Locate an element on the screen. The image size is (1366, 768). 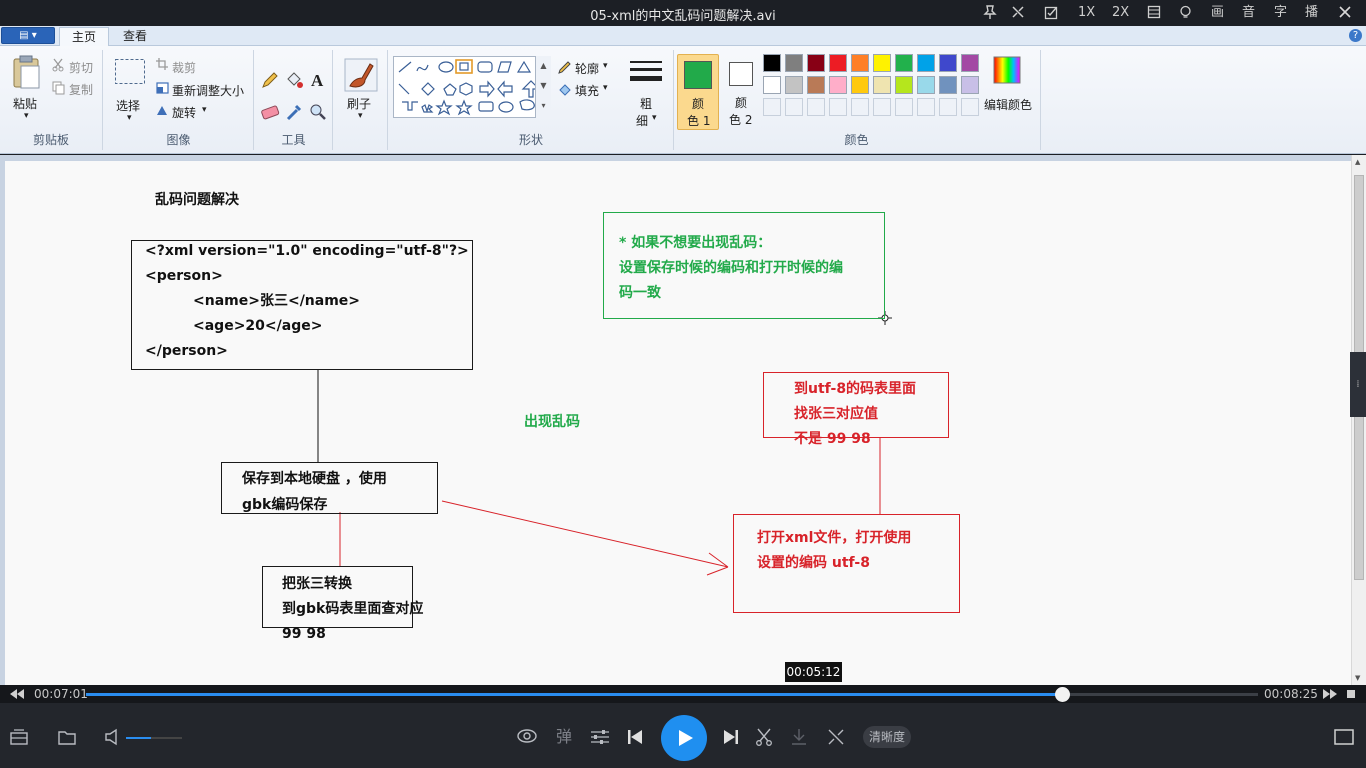
select-button: 选择 is located at coordinates (128, 105).